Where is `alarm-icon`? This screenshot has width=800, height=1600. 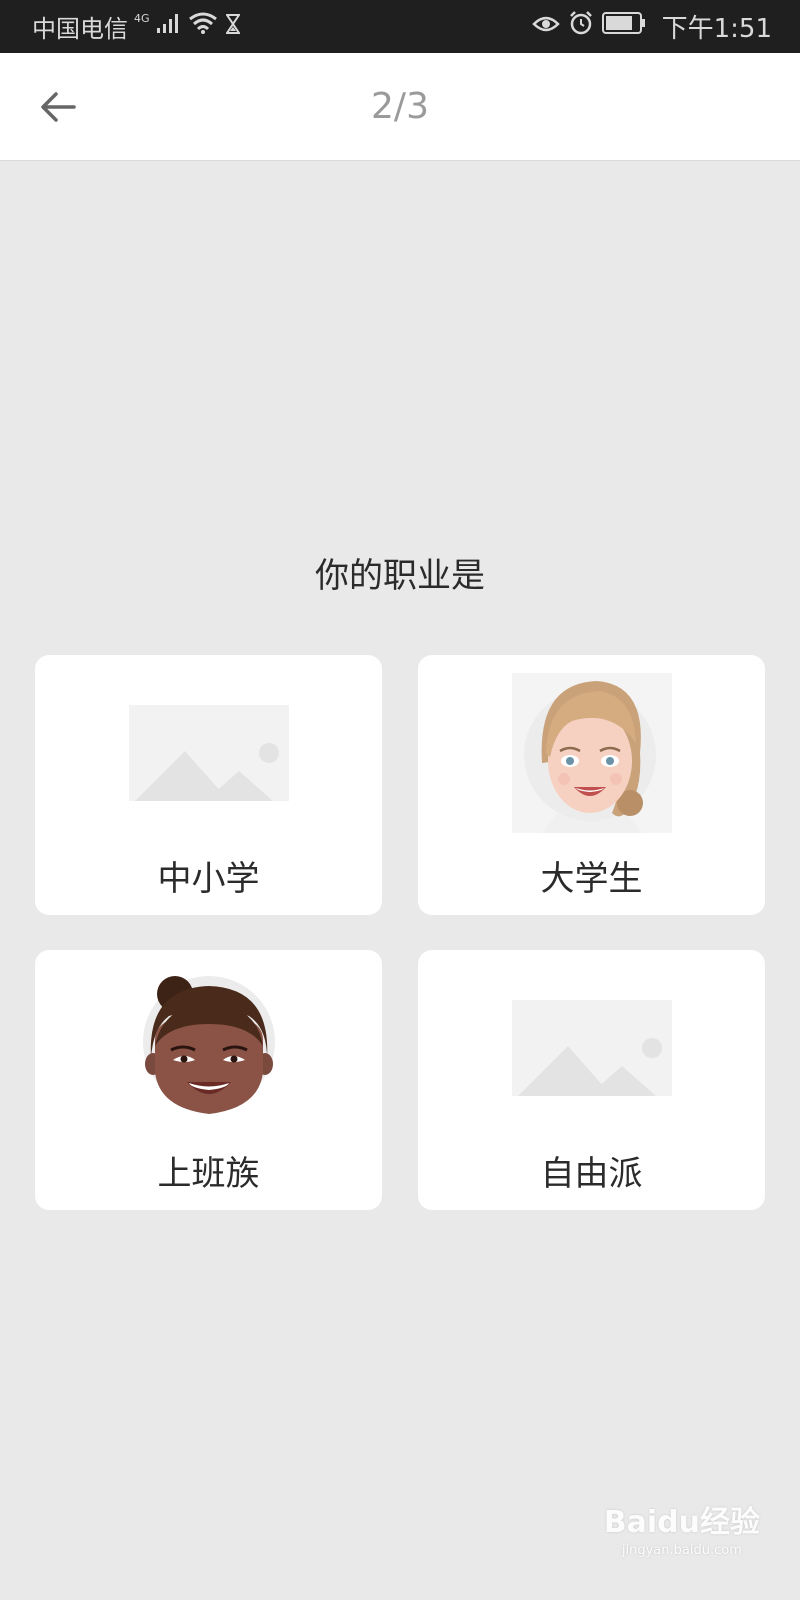
alarm-icon is located at coordinates (581, 26).